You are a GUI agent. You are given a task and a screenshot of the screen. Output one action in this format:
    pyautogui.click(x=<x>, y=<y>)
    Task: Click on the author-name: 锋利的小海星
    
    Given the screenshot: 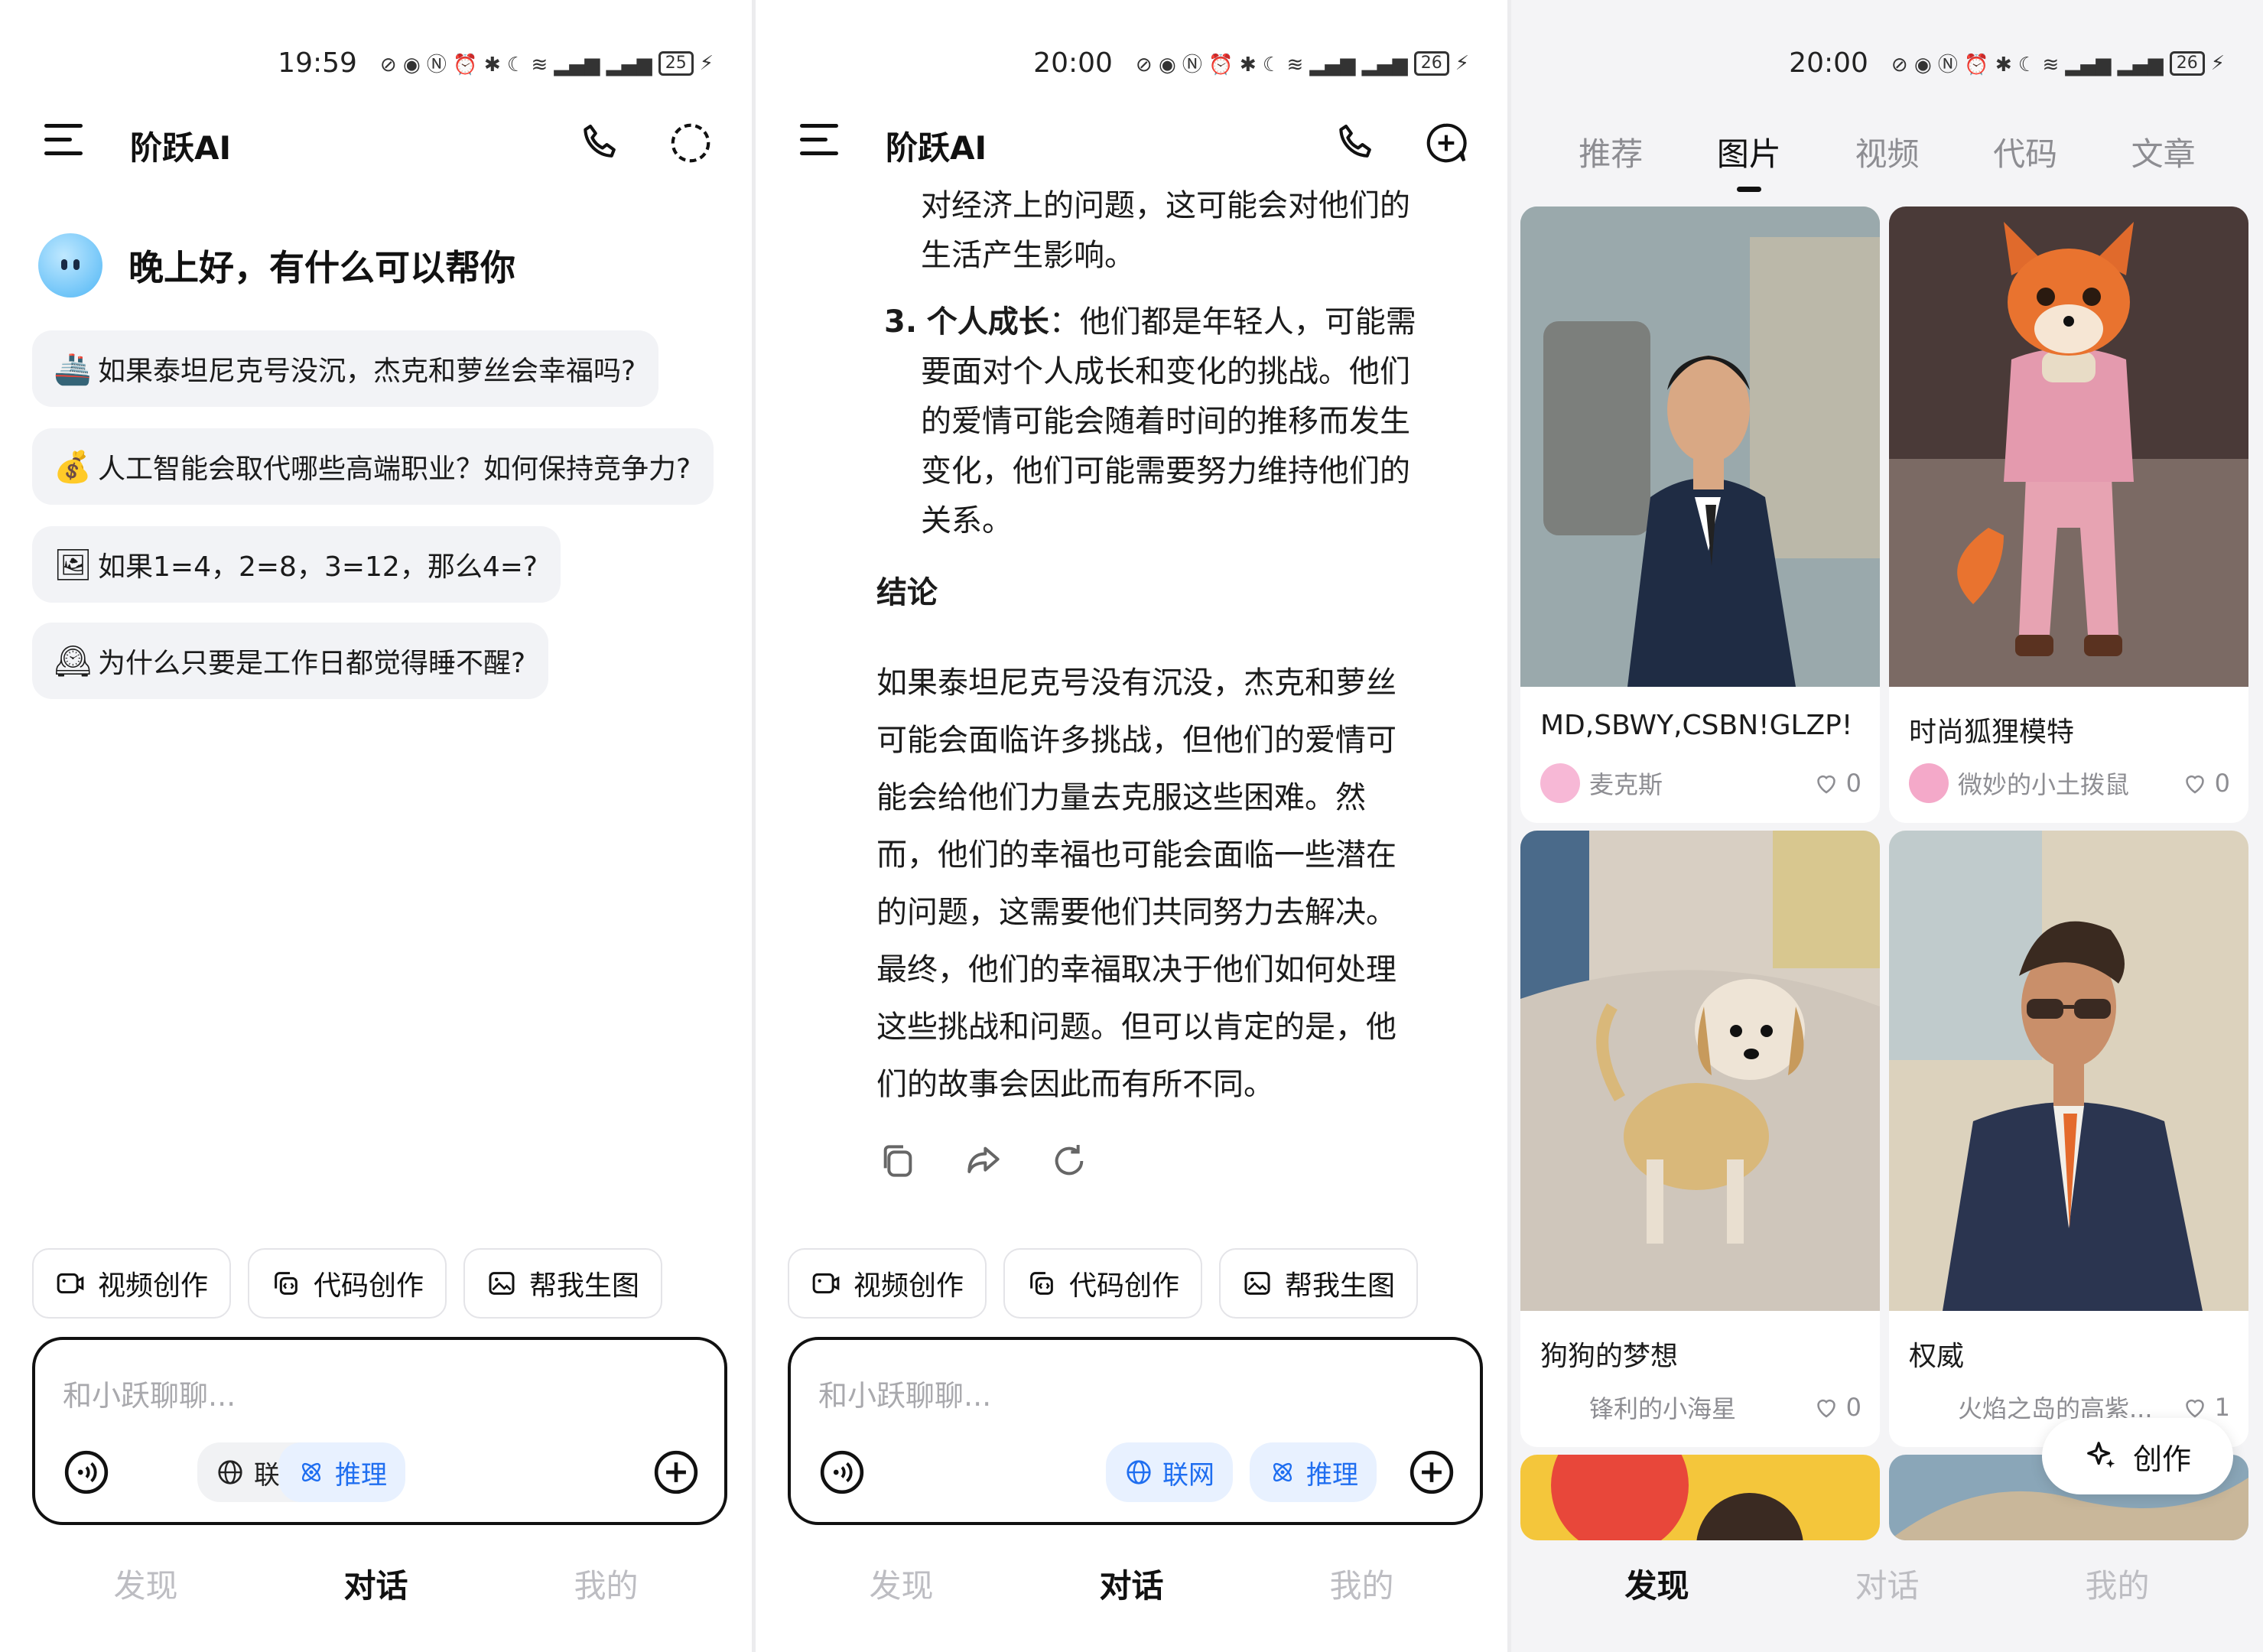 What is the action you would take?
    pyautogui.click(x=1701, y=1408)
    